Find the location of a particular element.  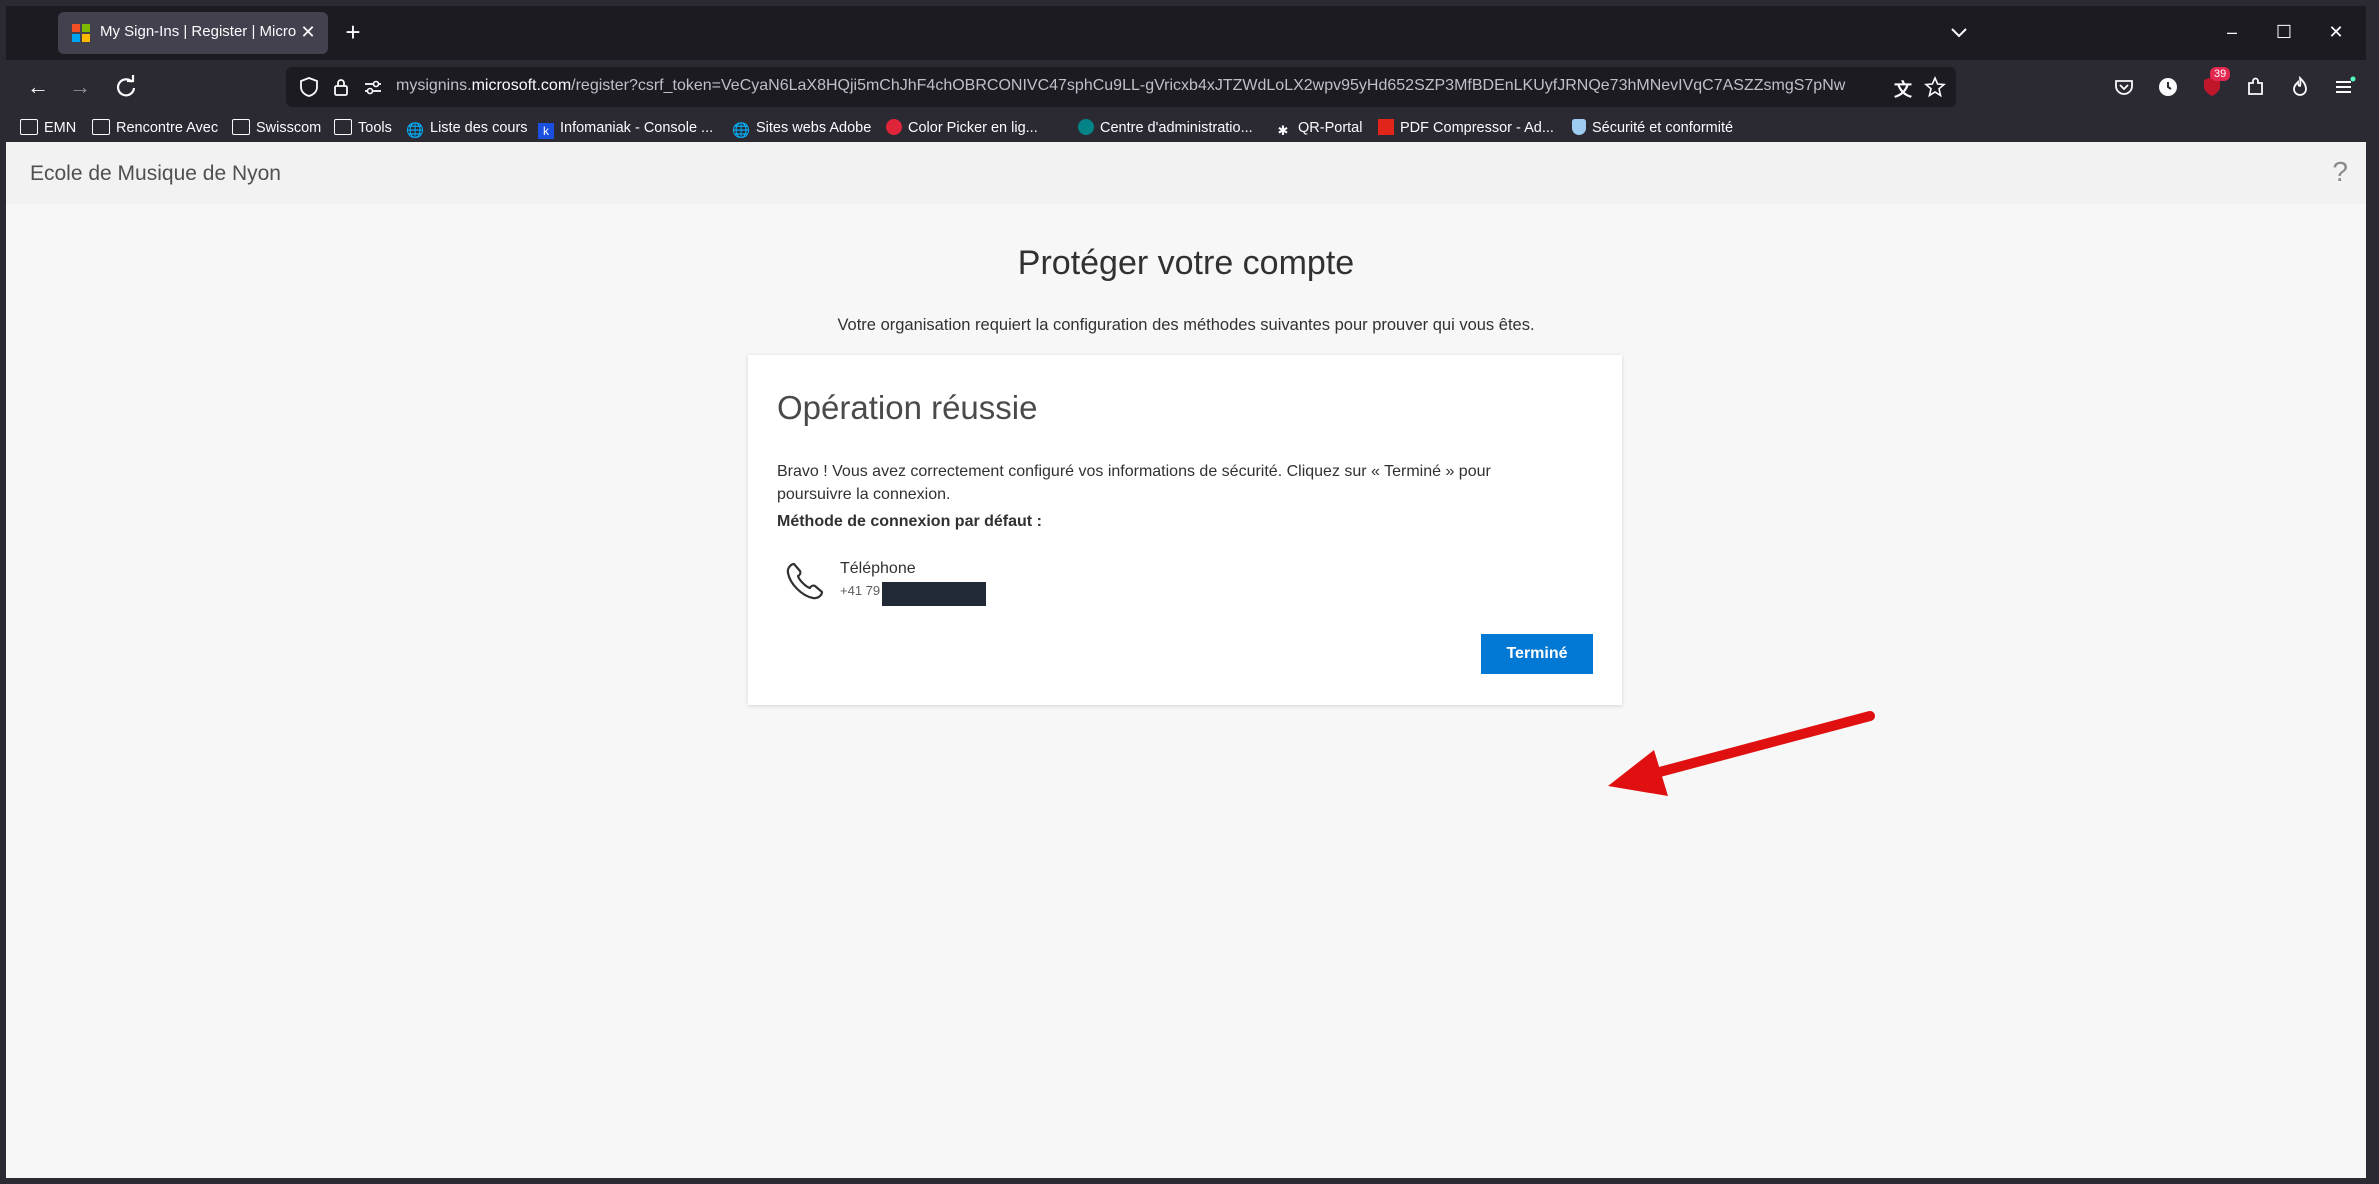

bookmark-sites-webs-adobe: 🌐 Sites webs Adobe is located at coordinates (801, 128).